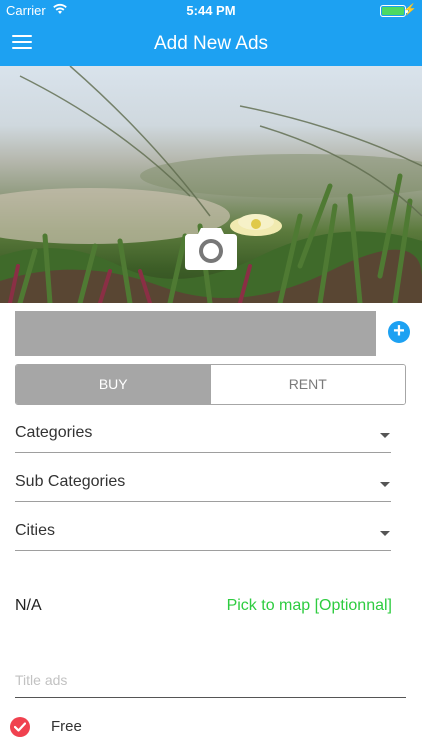  I want to click on plus-circle-icon: +, so click(399, 332).